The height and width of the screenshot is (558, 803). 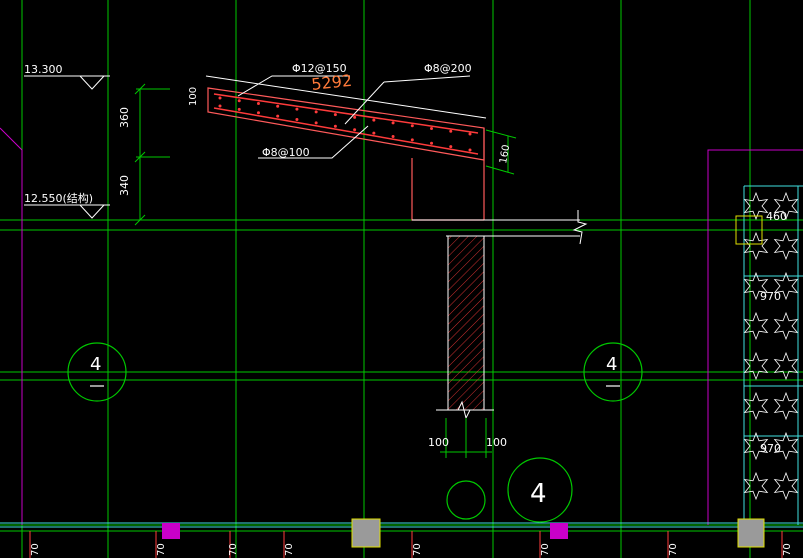 What do you see at coordinates (331, 82) in the screenshot?
I see `slope-length-label: 5292` at bounding box center [331, 82].